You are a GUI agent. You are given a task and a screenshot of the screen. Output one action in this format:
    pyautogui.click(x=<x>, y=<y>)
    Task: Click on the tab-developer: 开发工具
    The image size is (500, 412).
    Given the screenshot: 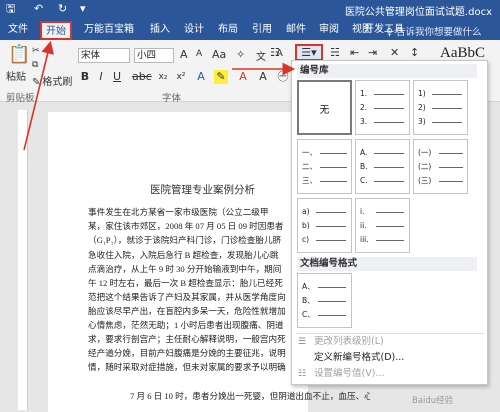 What is the action you would take?
    pyautogui.click(x=384, y=30)
    